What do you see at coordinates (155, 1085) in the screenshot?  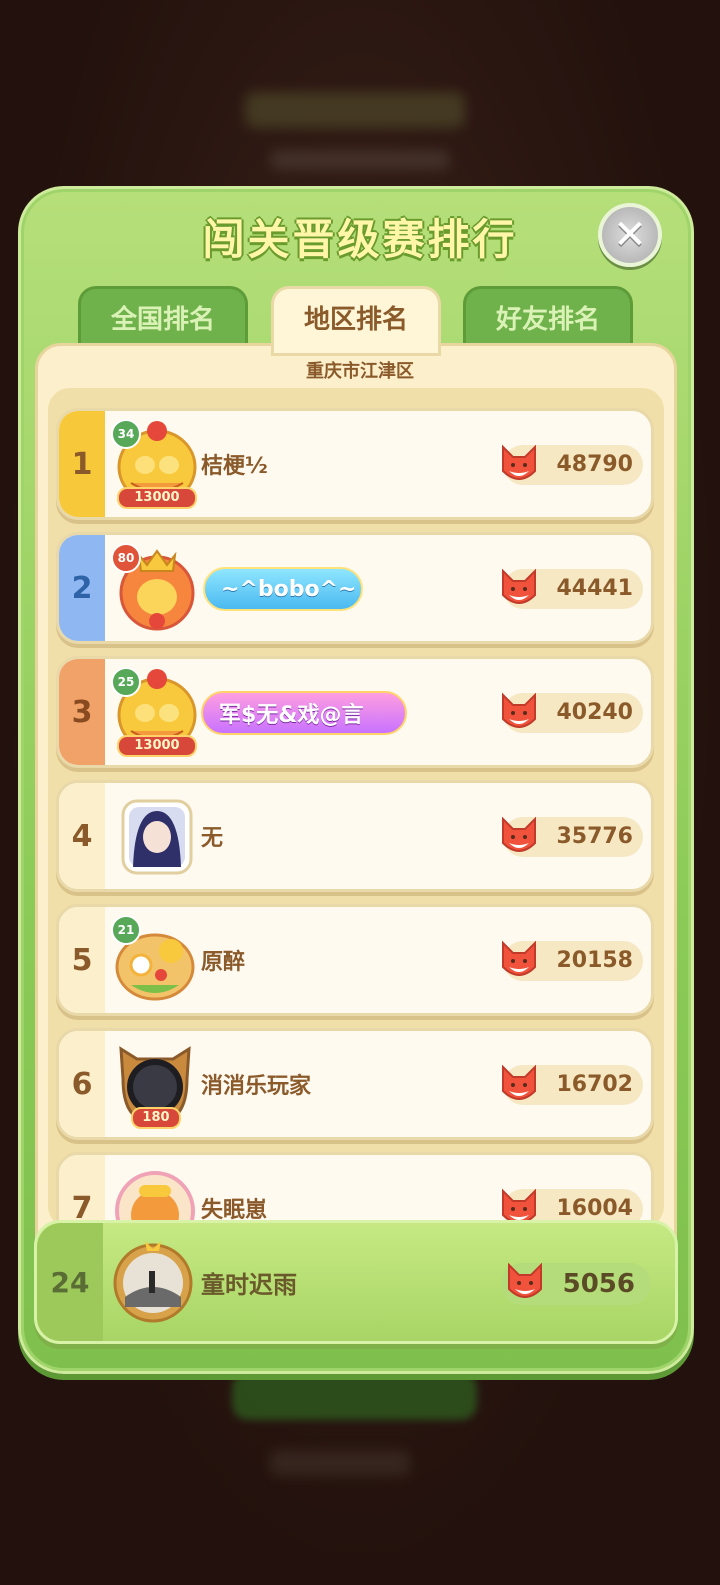 I see `avatar: 180` at bounding box center [155, 1085].